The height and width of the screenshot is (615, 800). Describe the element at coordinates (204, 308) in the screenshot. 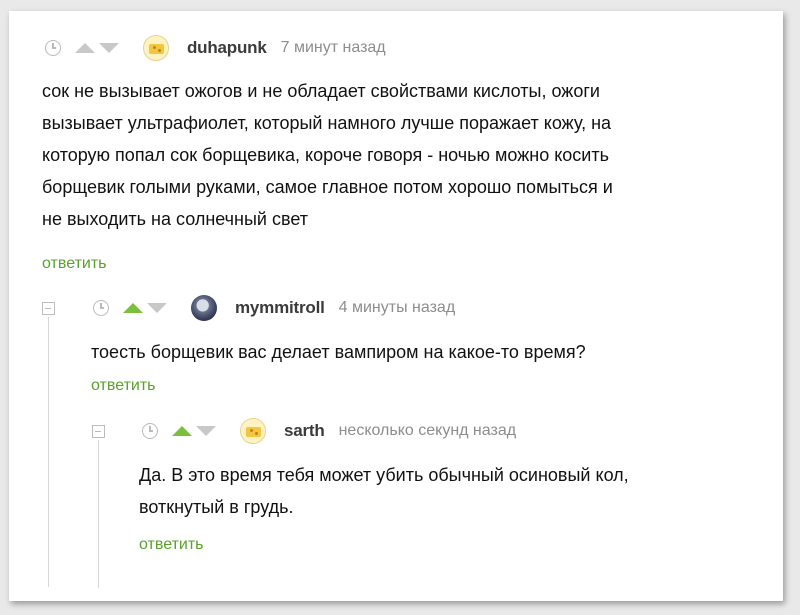

I see `photo-avatar-icon` at that location.